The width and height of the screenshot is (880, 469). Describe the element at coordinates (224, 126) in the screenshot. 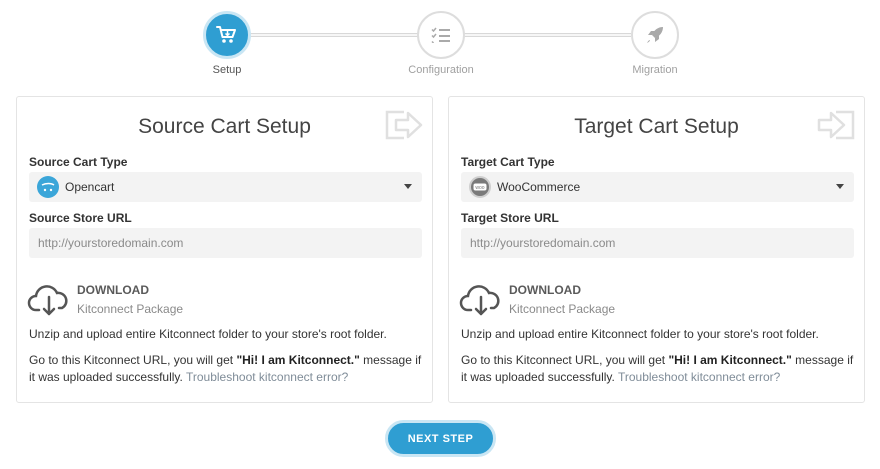

I see `panel-title: Source Cart Setup` at that location.